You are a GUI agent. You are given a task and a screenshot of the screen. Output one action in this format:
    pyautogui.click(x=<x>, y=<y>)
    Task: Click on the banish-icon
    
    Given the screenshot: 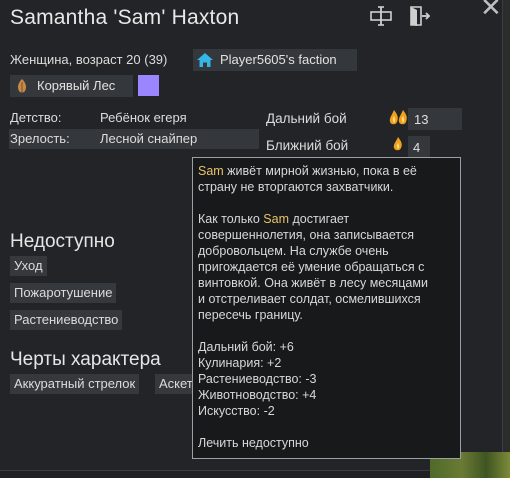 What is the action you would take?
    pyautogui.click(x=419, y=16)
    